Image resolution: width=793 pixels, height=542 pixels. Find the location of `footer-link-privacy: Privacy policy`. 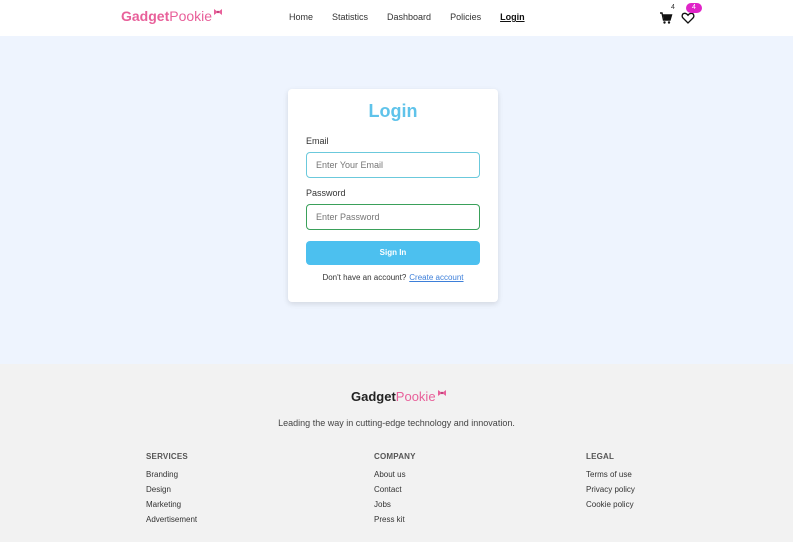

footer-link-privacy: Privacy policy is located at coordinates (610, 492).